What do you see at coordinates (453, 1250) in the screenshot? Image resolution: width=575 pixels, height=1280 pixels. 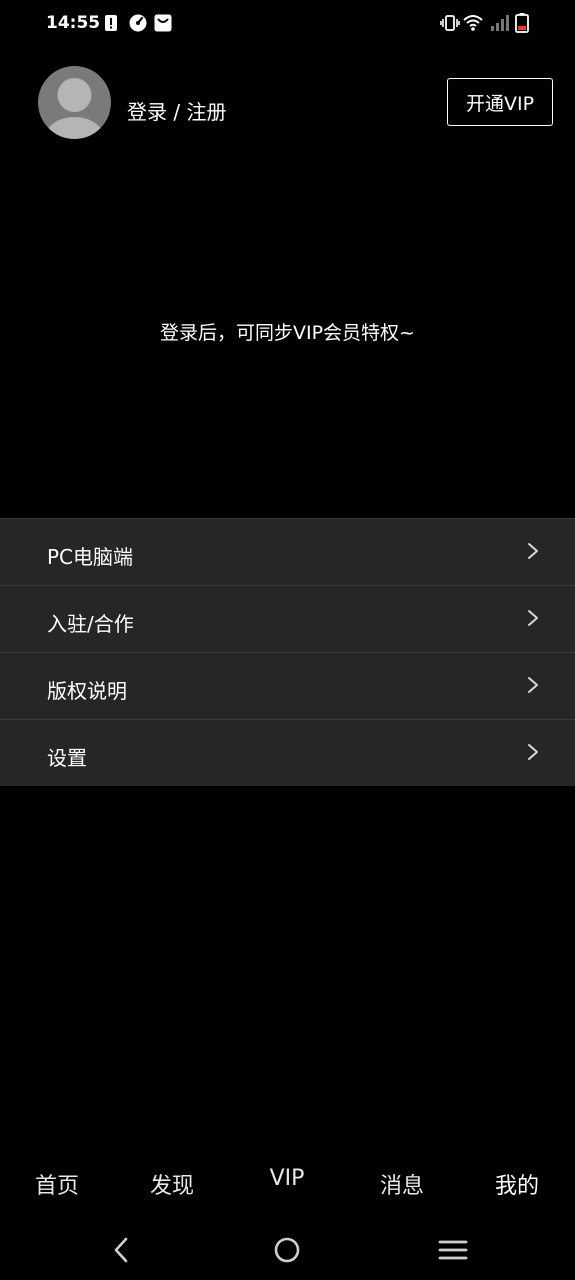 I see `menu-icon` at bounding box center [453, 1250].